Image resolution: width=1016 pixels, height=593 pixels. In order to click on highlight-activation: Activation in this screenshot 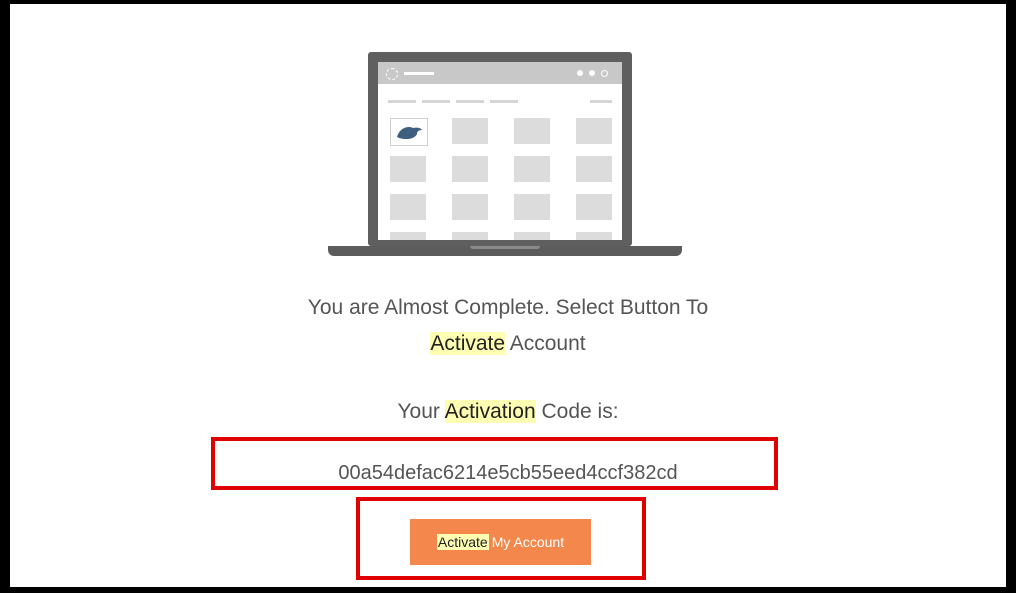, I will do `click(490, 411)`.